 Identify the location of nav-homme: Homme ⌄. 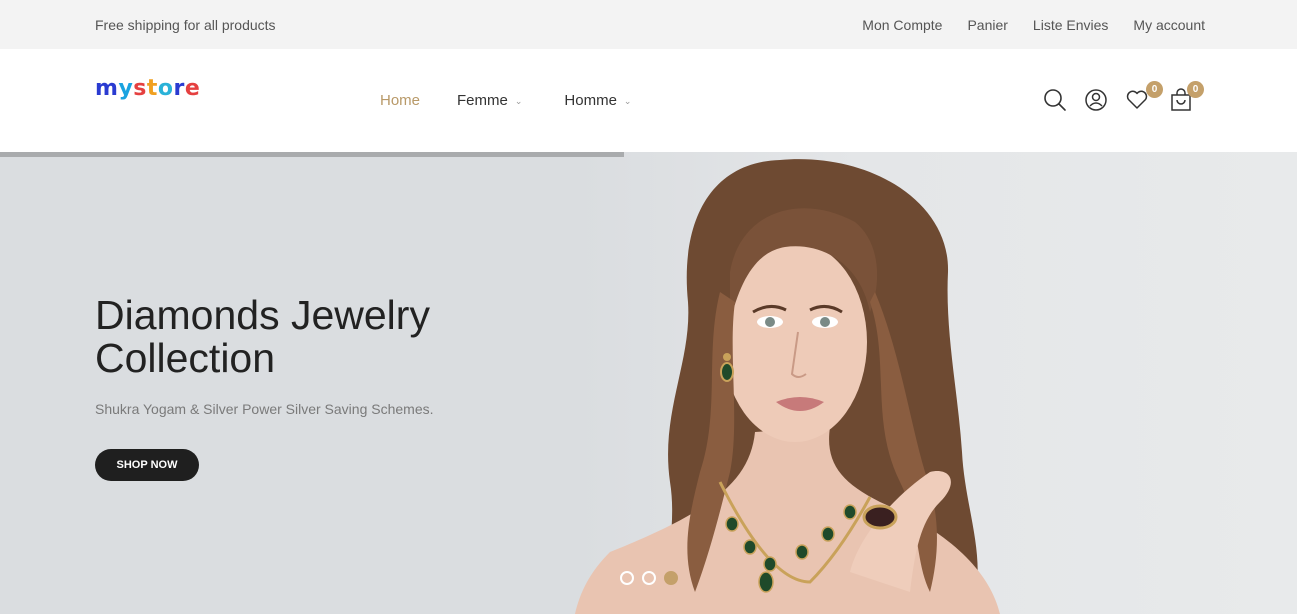
(597, 100).